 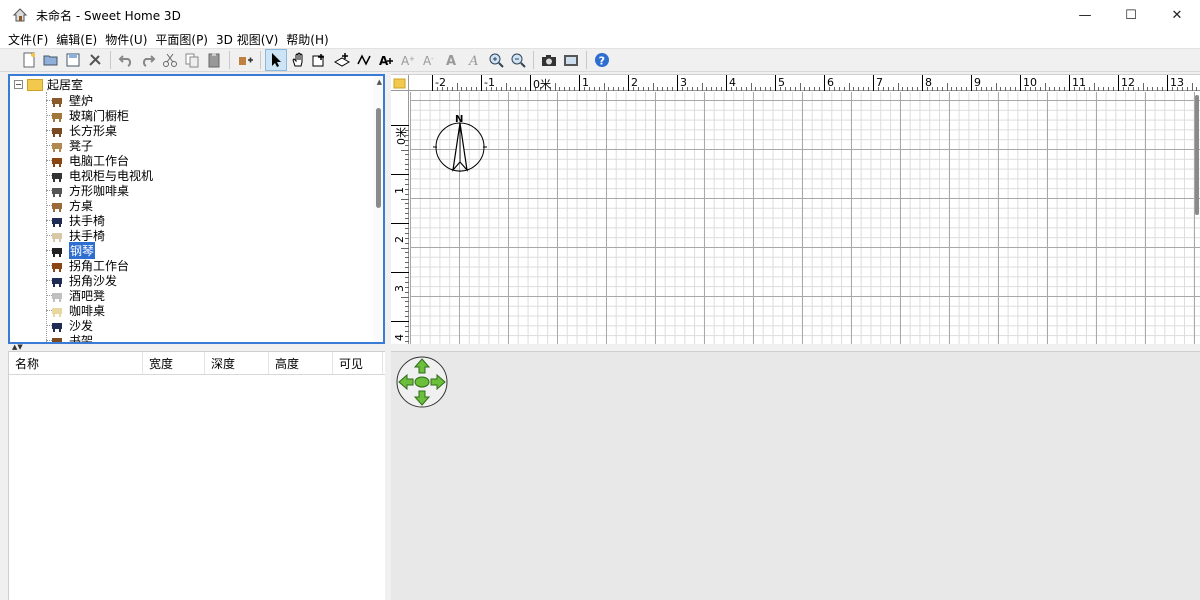 What do you see at coordinates (35, 84) in the screenshot?
I see `folder-icon` at bounding box center [35, 84].